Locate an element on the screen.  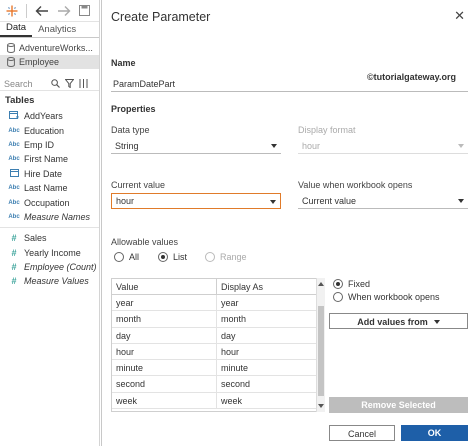
display-format-dropdown: hour is located at coordinates (383, 146).